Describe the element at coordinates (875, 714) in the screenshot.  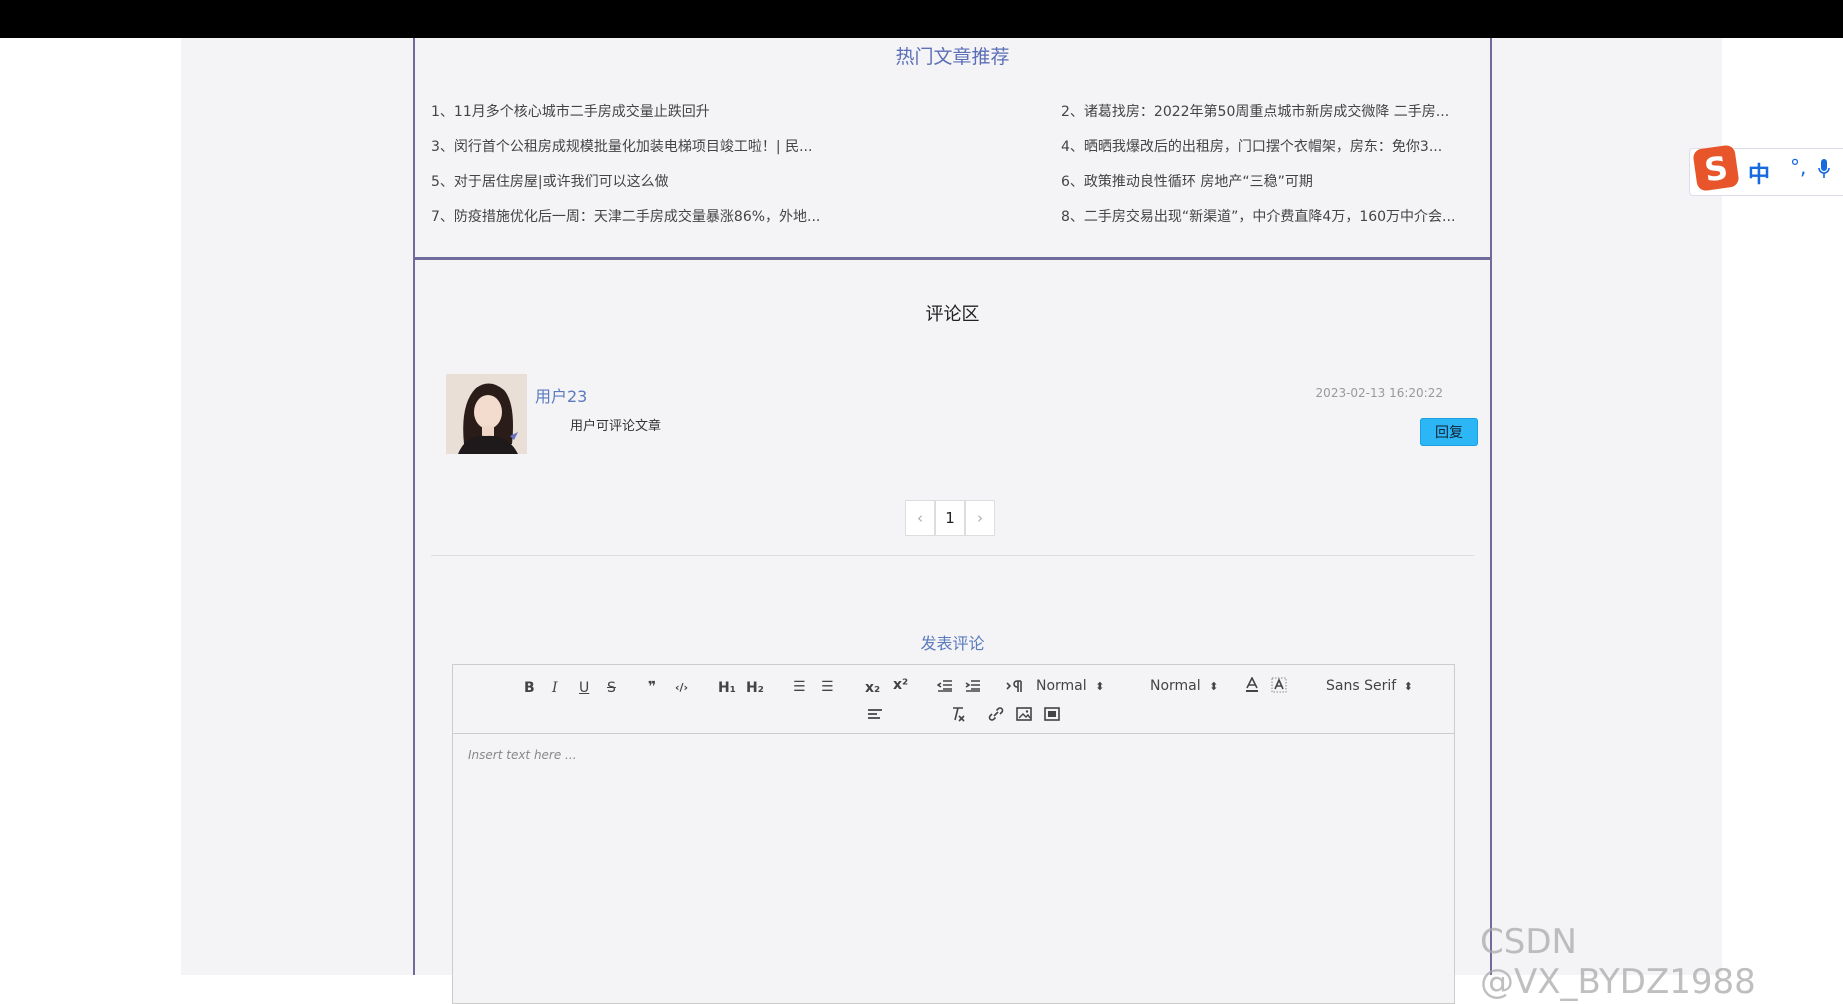
I see `align-icon` at that location.